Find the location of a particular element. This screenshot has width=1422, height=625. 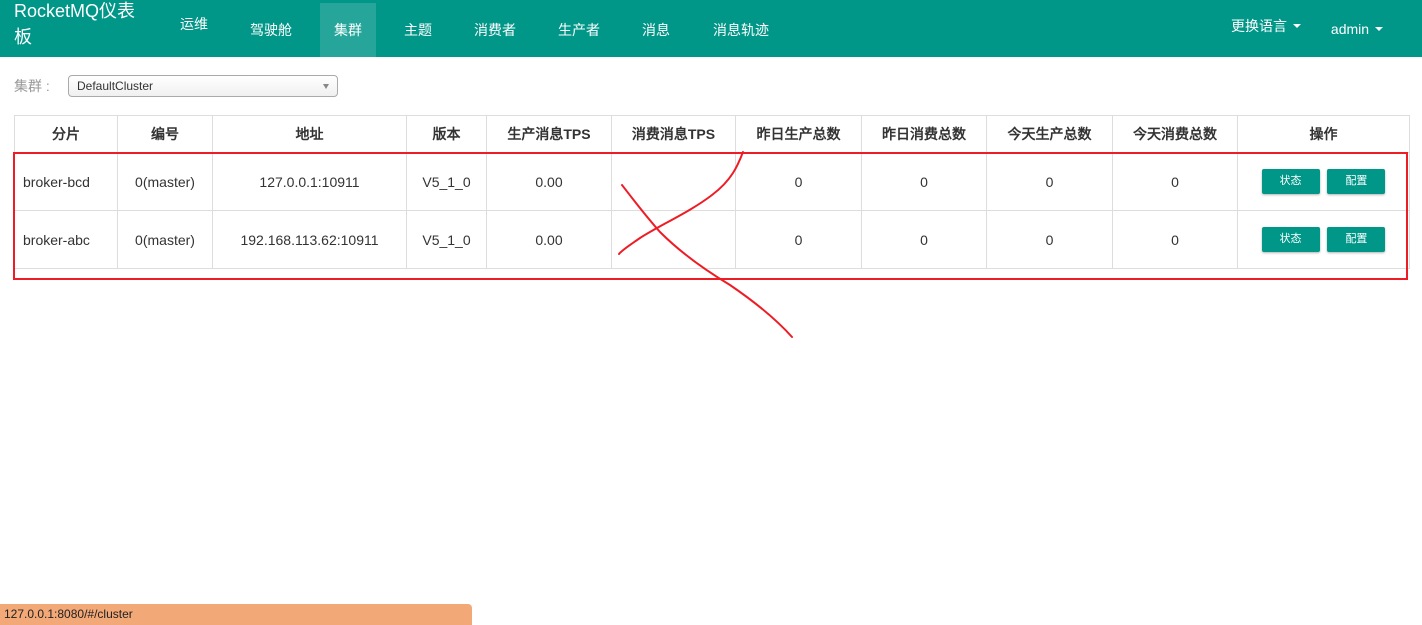

cluster-select: DefaultCluster is located at coordinates (203, 86).